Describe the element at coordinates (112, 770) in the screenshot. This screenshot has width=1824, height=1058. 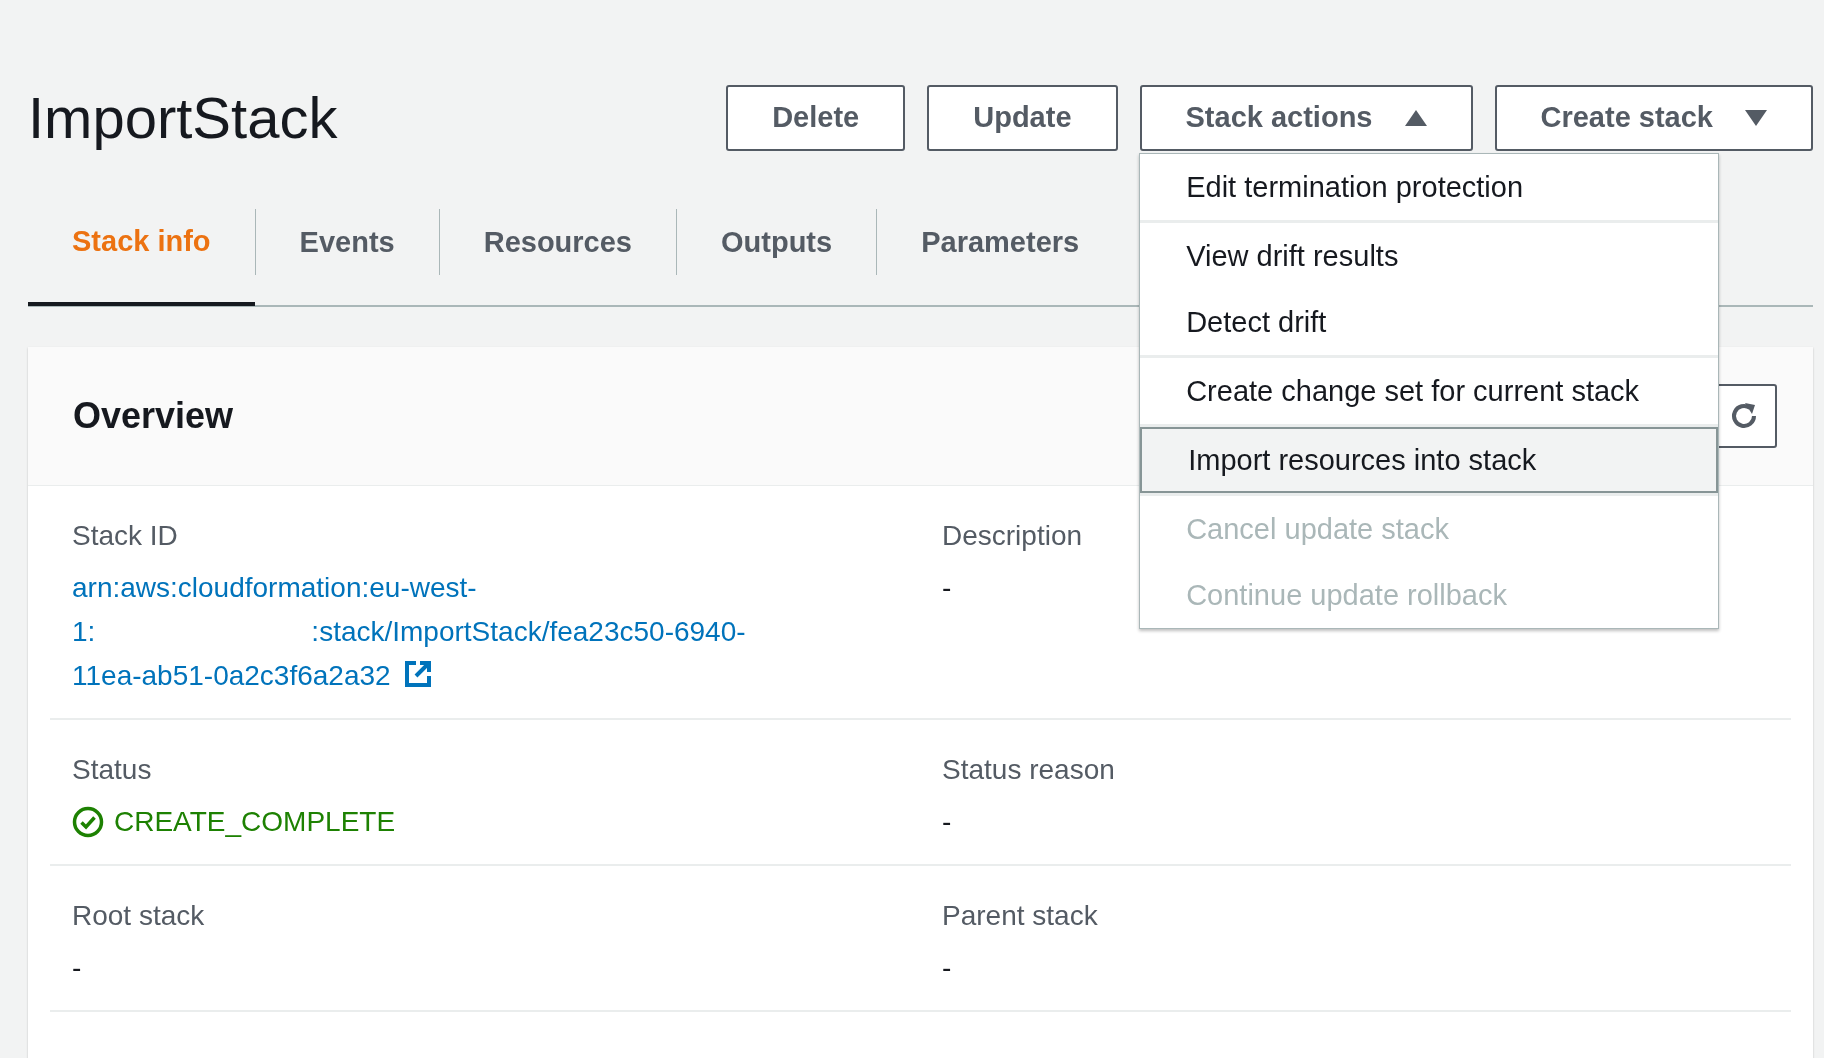
I see `field-label: Status` at that location.